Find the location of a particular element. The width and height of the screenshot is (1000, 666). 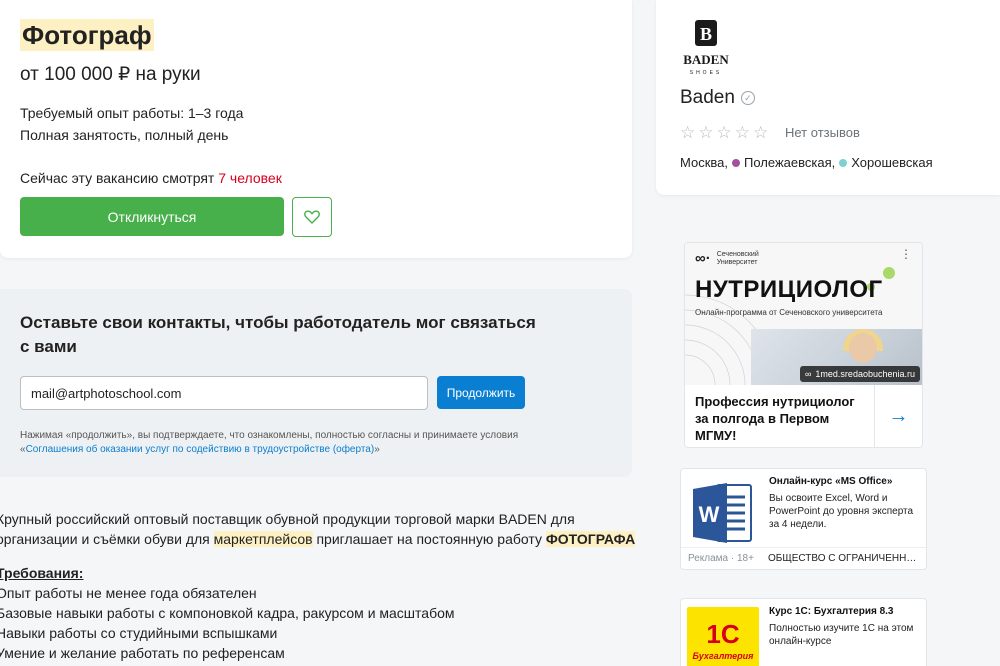

more-vertical-icon: ⋮ is located at coordinates (906, 254).